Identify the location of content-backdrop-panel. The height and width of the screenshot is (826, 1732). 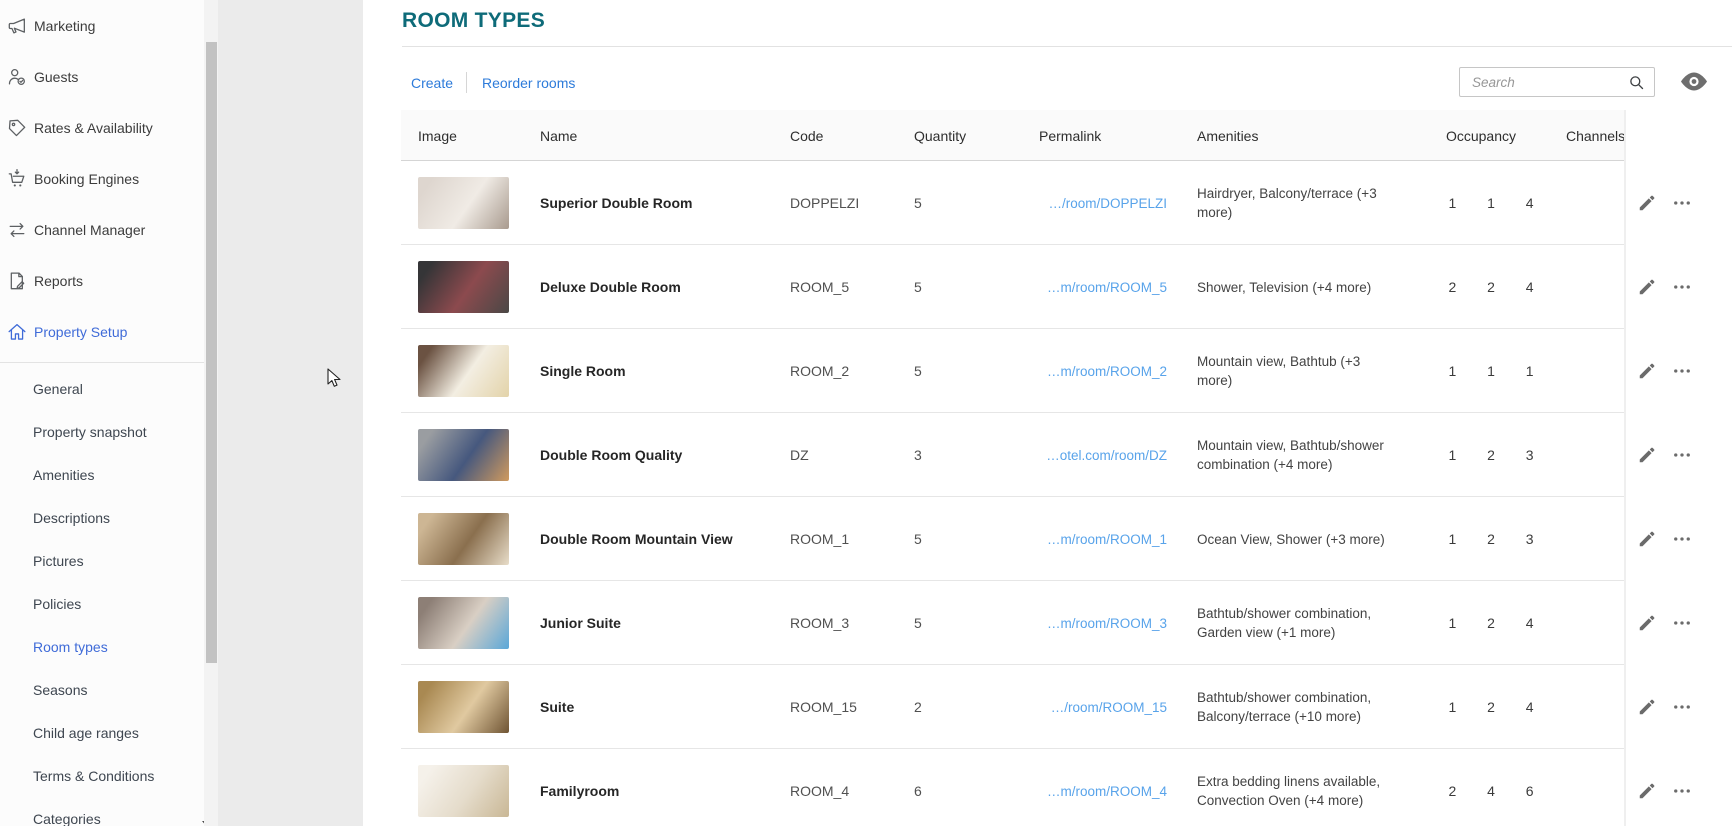
(290, 413).